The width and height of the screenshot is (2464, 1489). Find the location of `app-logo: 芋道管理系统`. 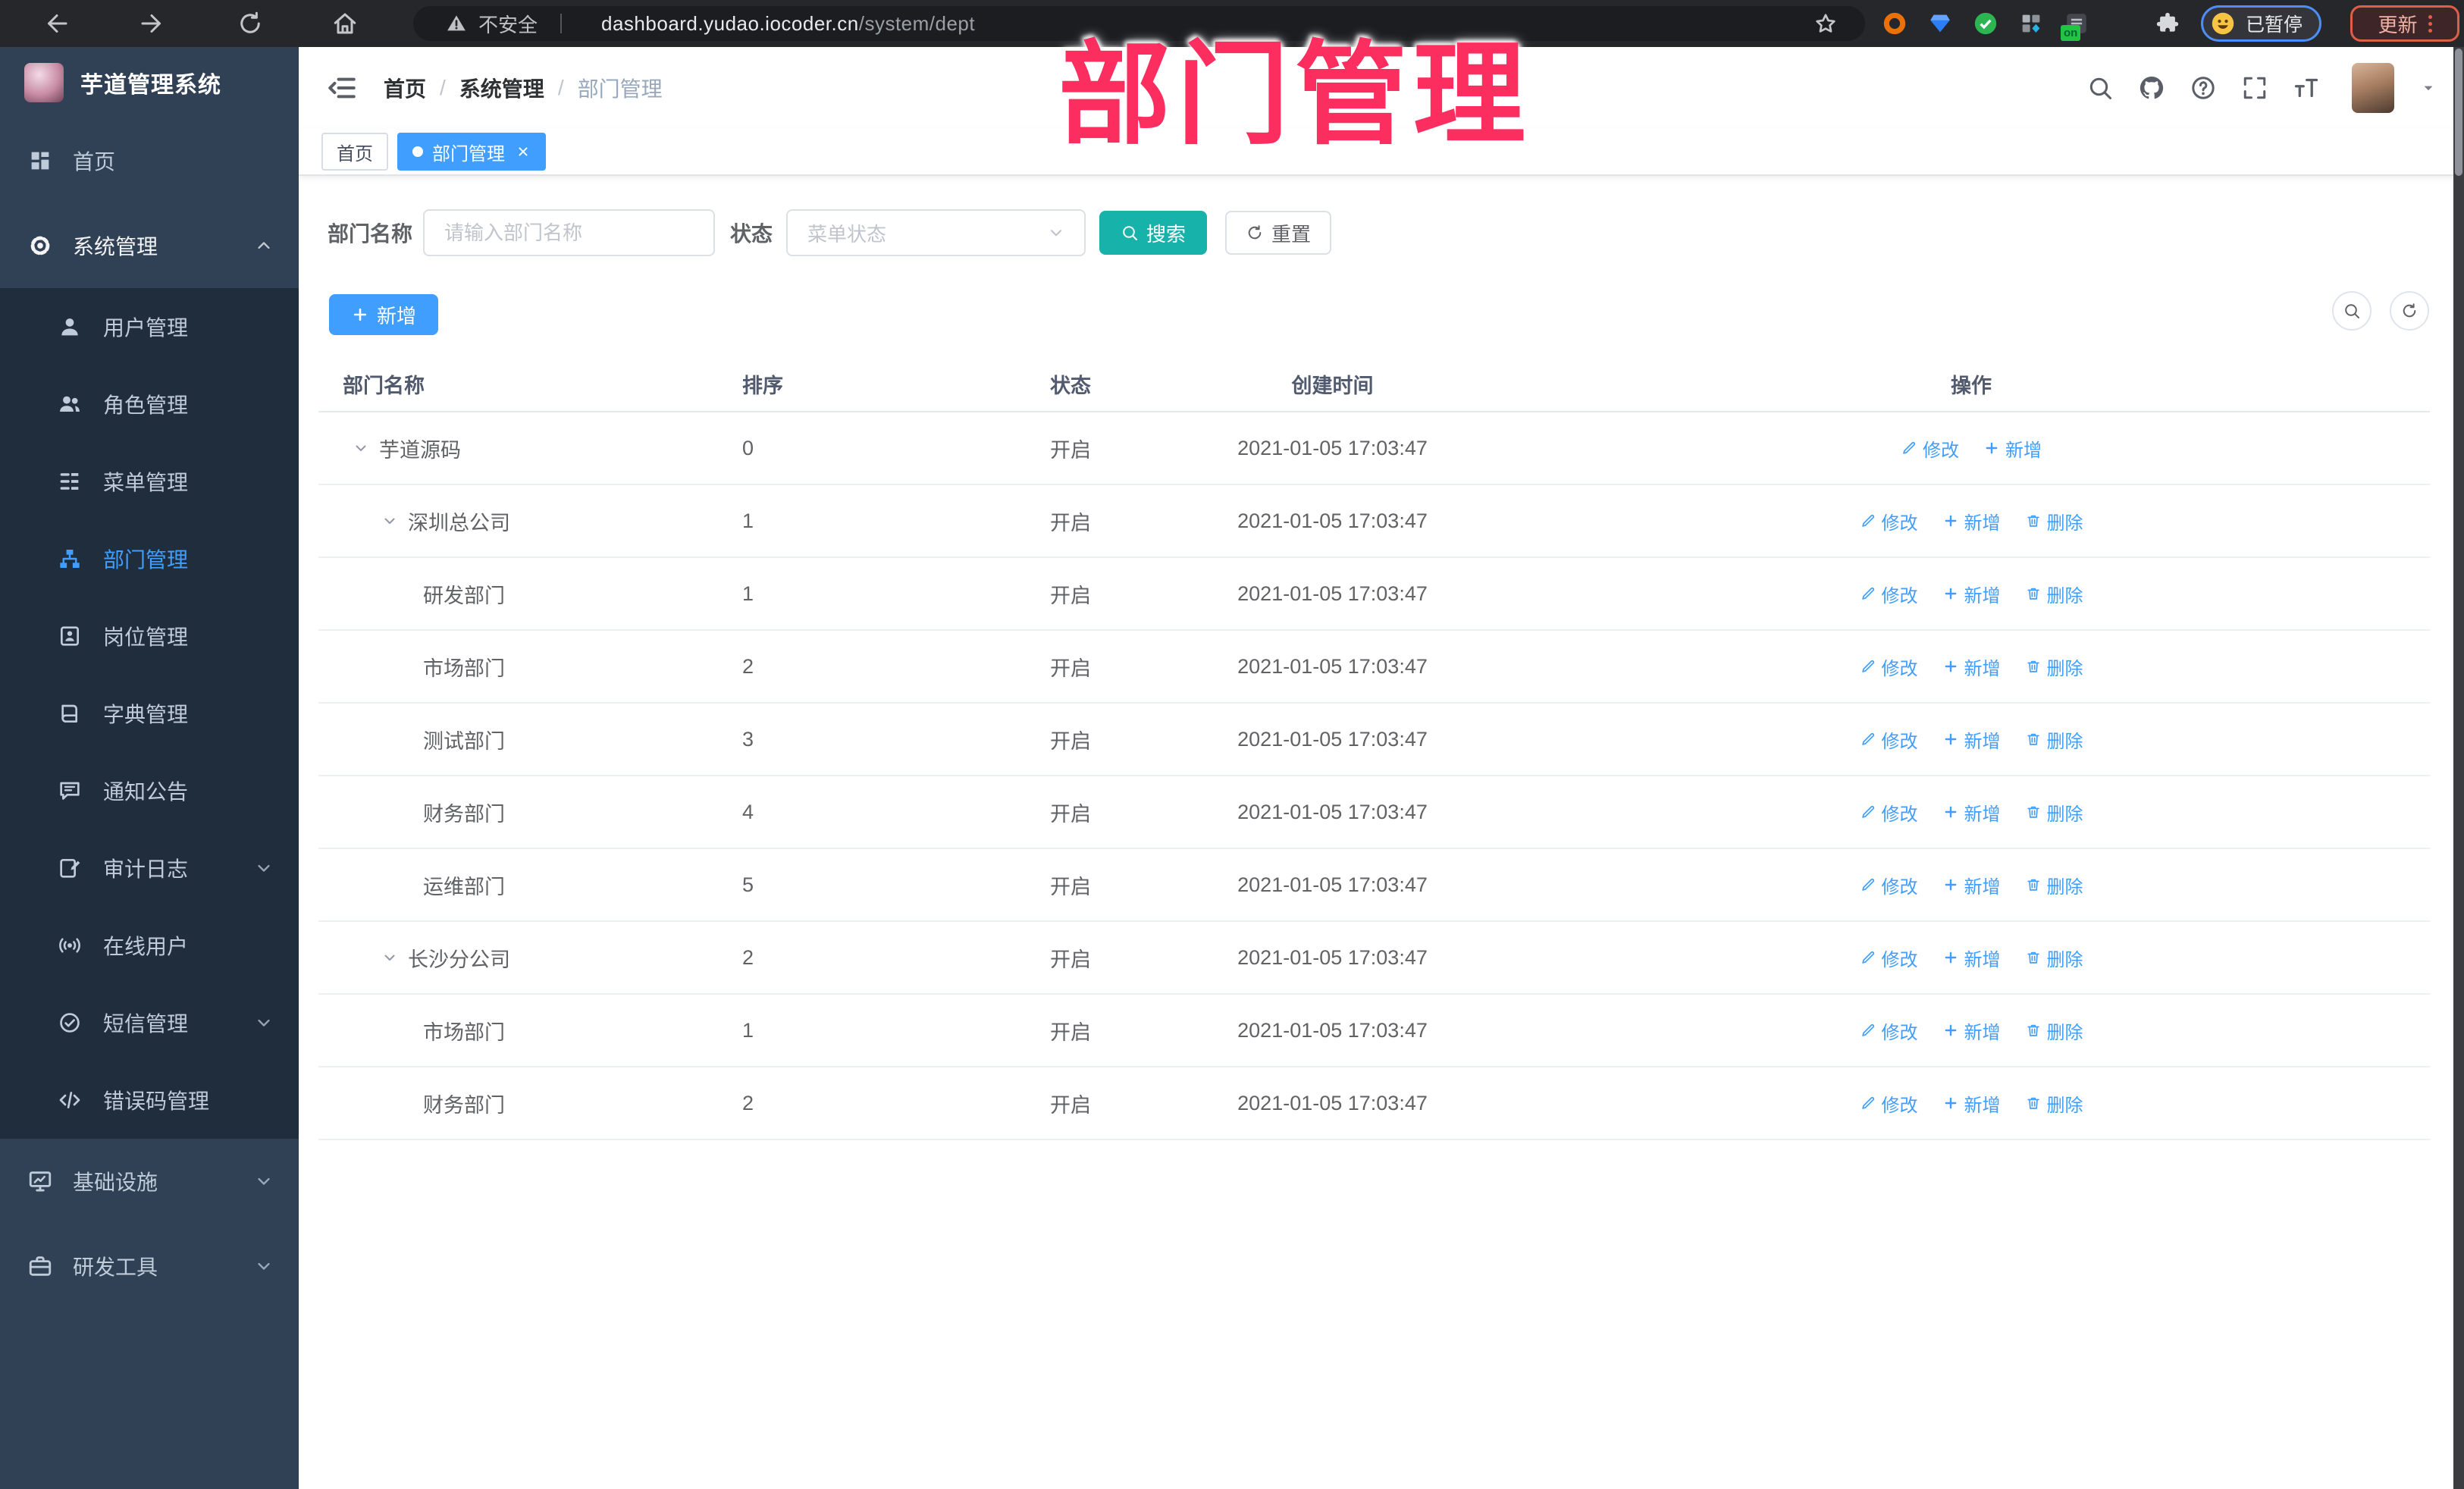

app-logo: 芋道管理系统 is located at coordinates (150, 82).